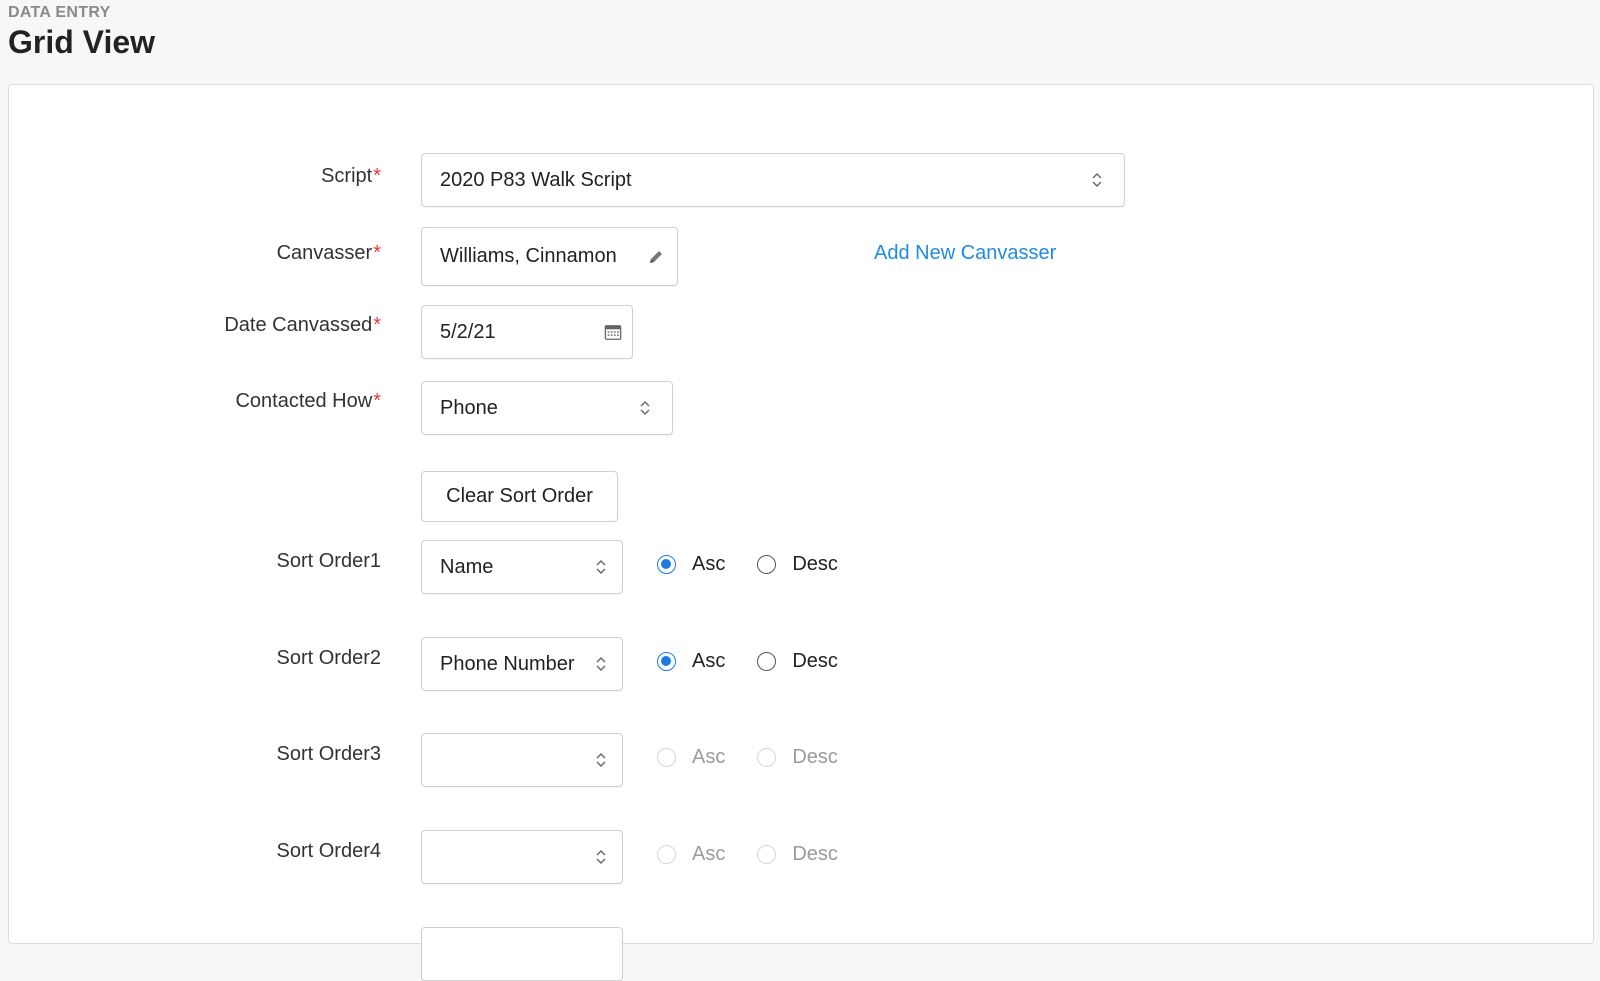  I want to click on page-header: DATA ENTRY Grid View, so click(81, 32).